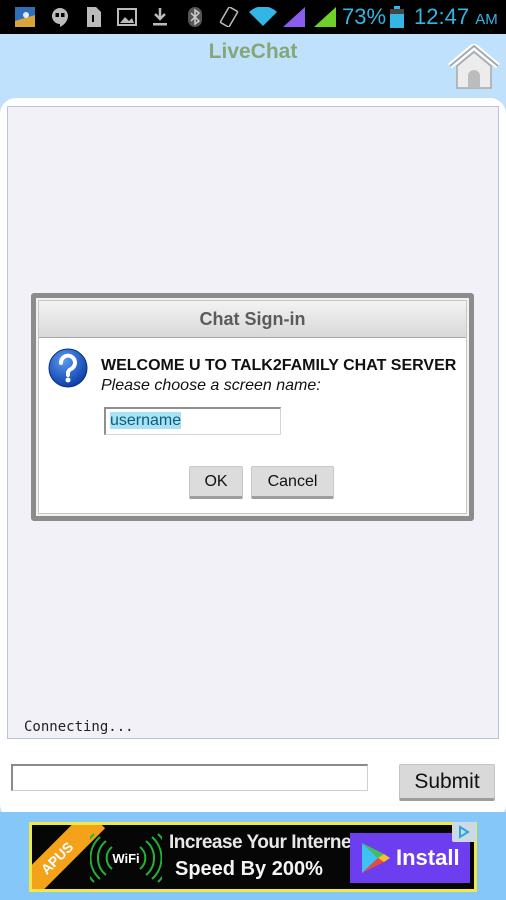  I want to click on status-bar: 73% 12:47 AM, so click(253, 17).